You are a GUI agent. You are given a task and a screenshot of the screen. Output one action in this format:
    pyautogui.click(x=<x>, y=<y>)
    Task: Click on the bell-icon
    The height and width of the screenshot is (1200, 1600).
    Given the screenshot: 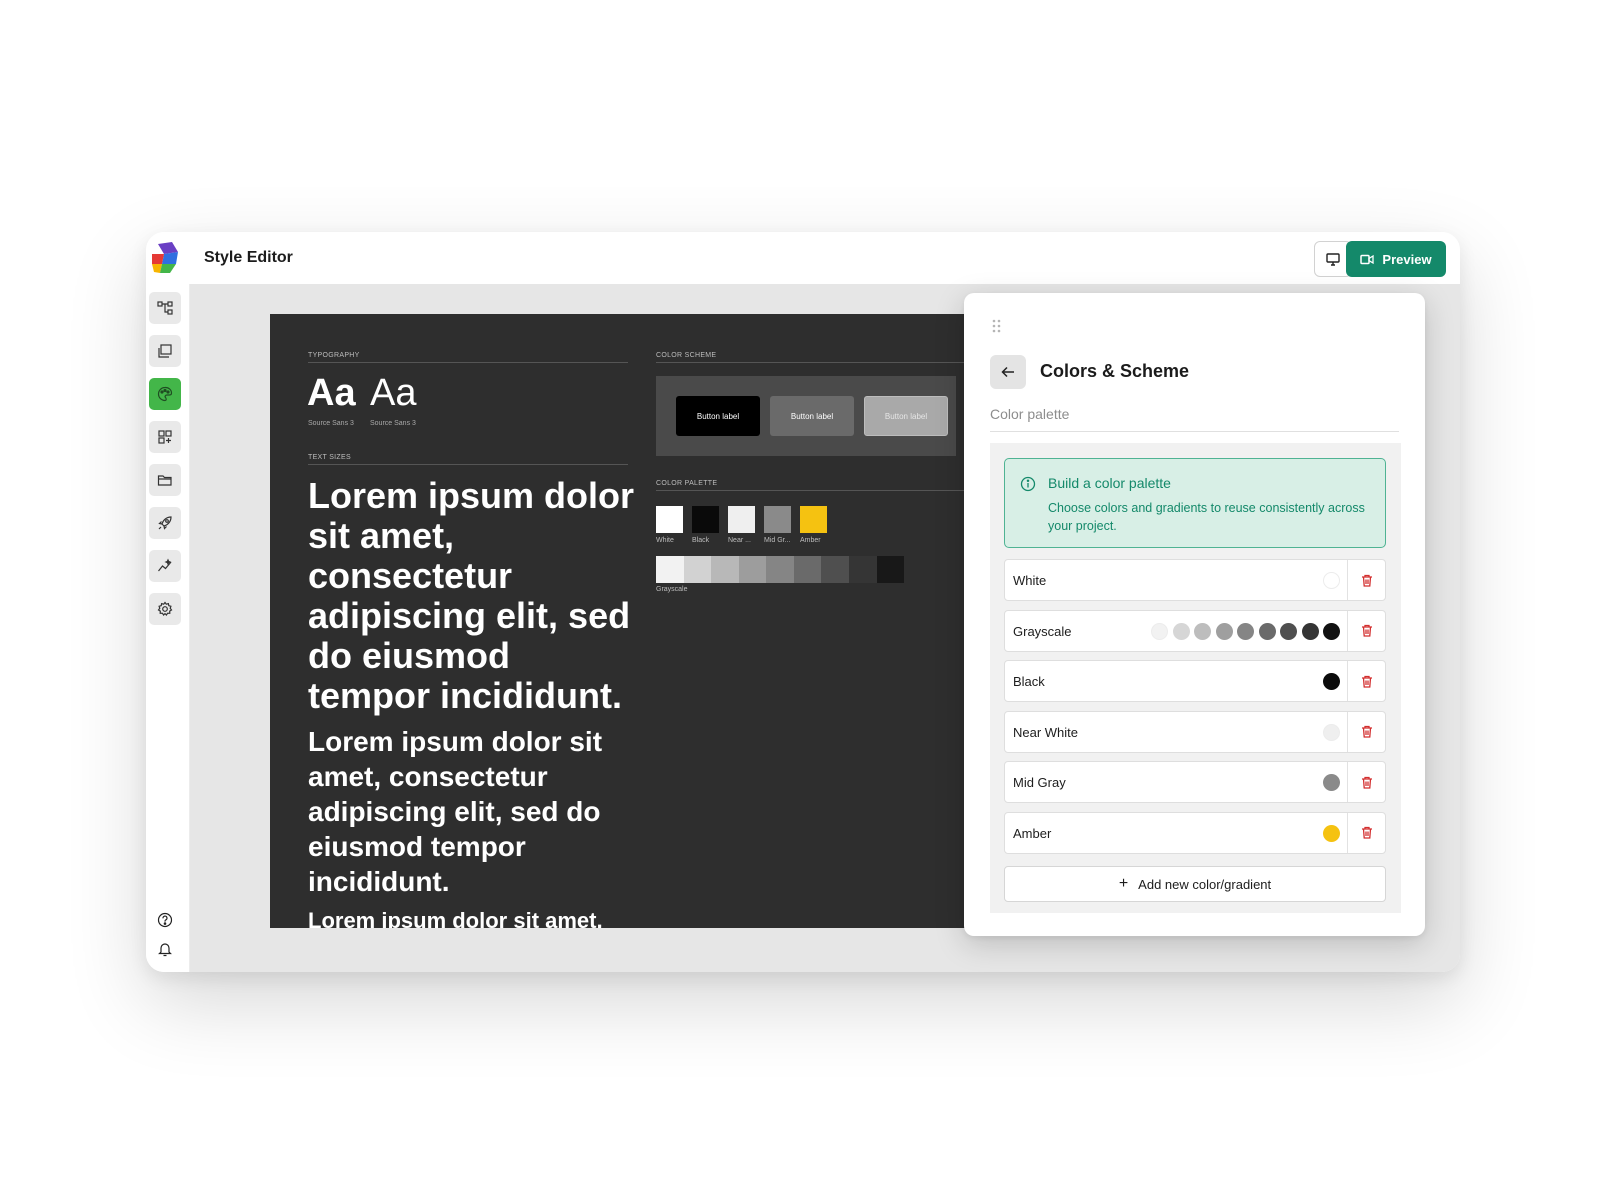 What is the action you would take?
    pyautogui.click(x=165, y=950)
    